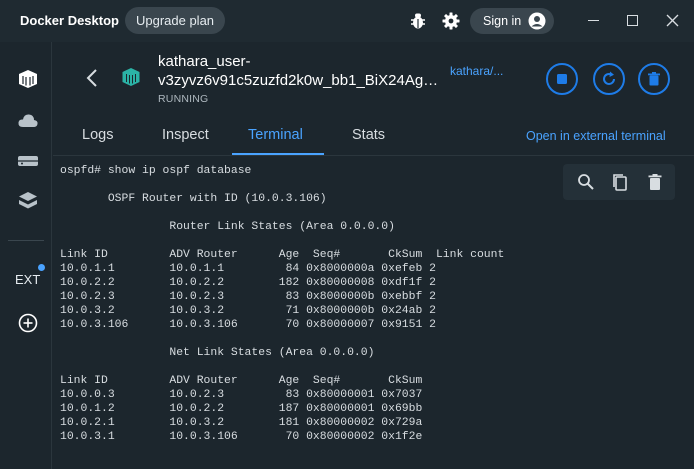 The height and width of the screenshot is (469, 694). What do you see at coordinates (248, 297) in the screenshot?
I see `terminal-line: 10.0.2.3 10.0.2.3 83 0x8000000b 0xebbf 2` at bounding box center [248, 297].